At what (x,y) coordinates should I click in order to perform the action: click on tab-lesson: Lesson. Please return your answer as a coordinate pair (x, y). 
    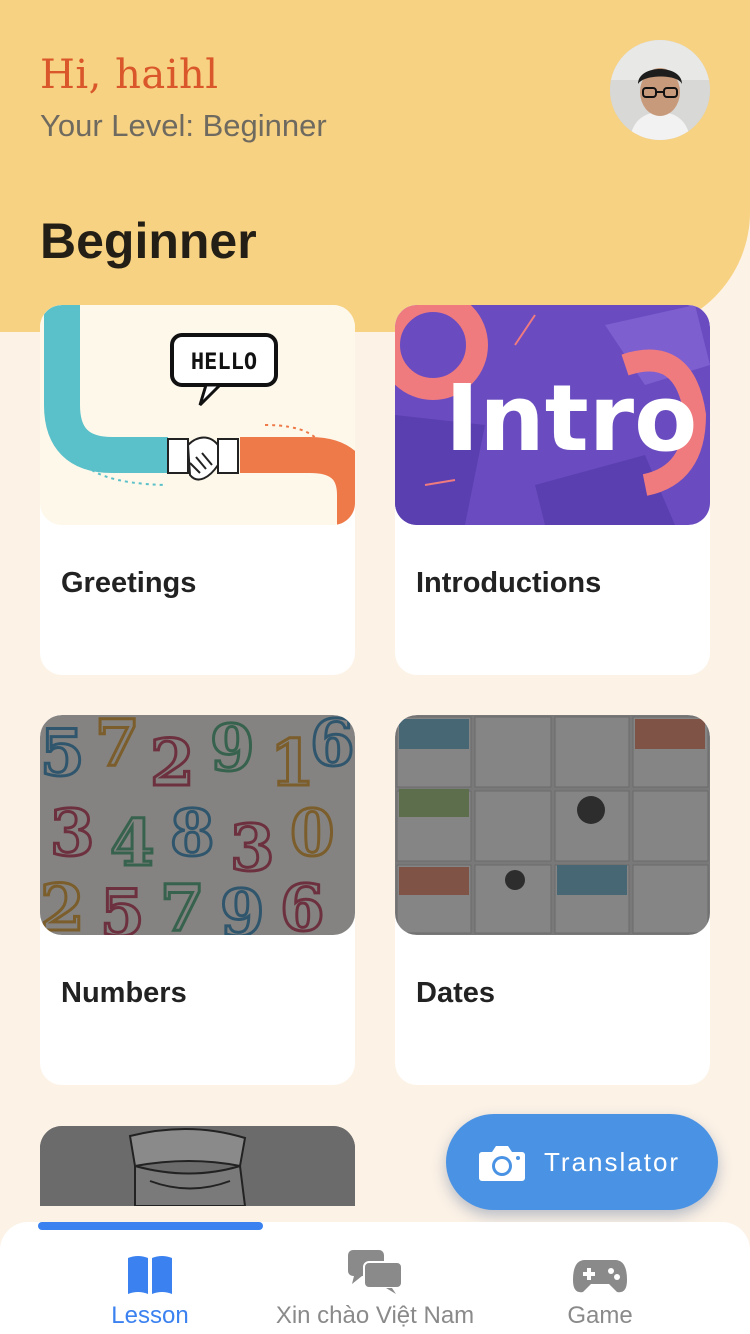
    Looking at the image, I should click on (150, 1290).